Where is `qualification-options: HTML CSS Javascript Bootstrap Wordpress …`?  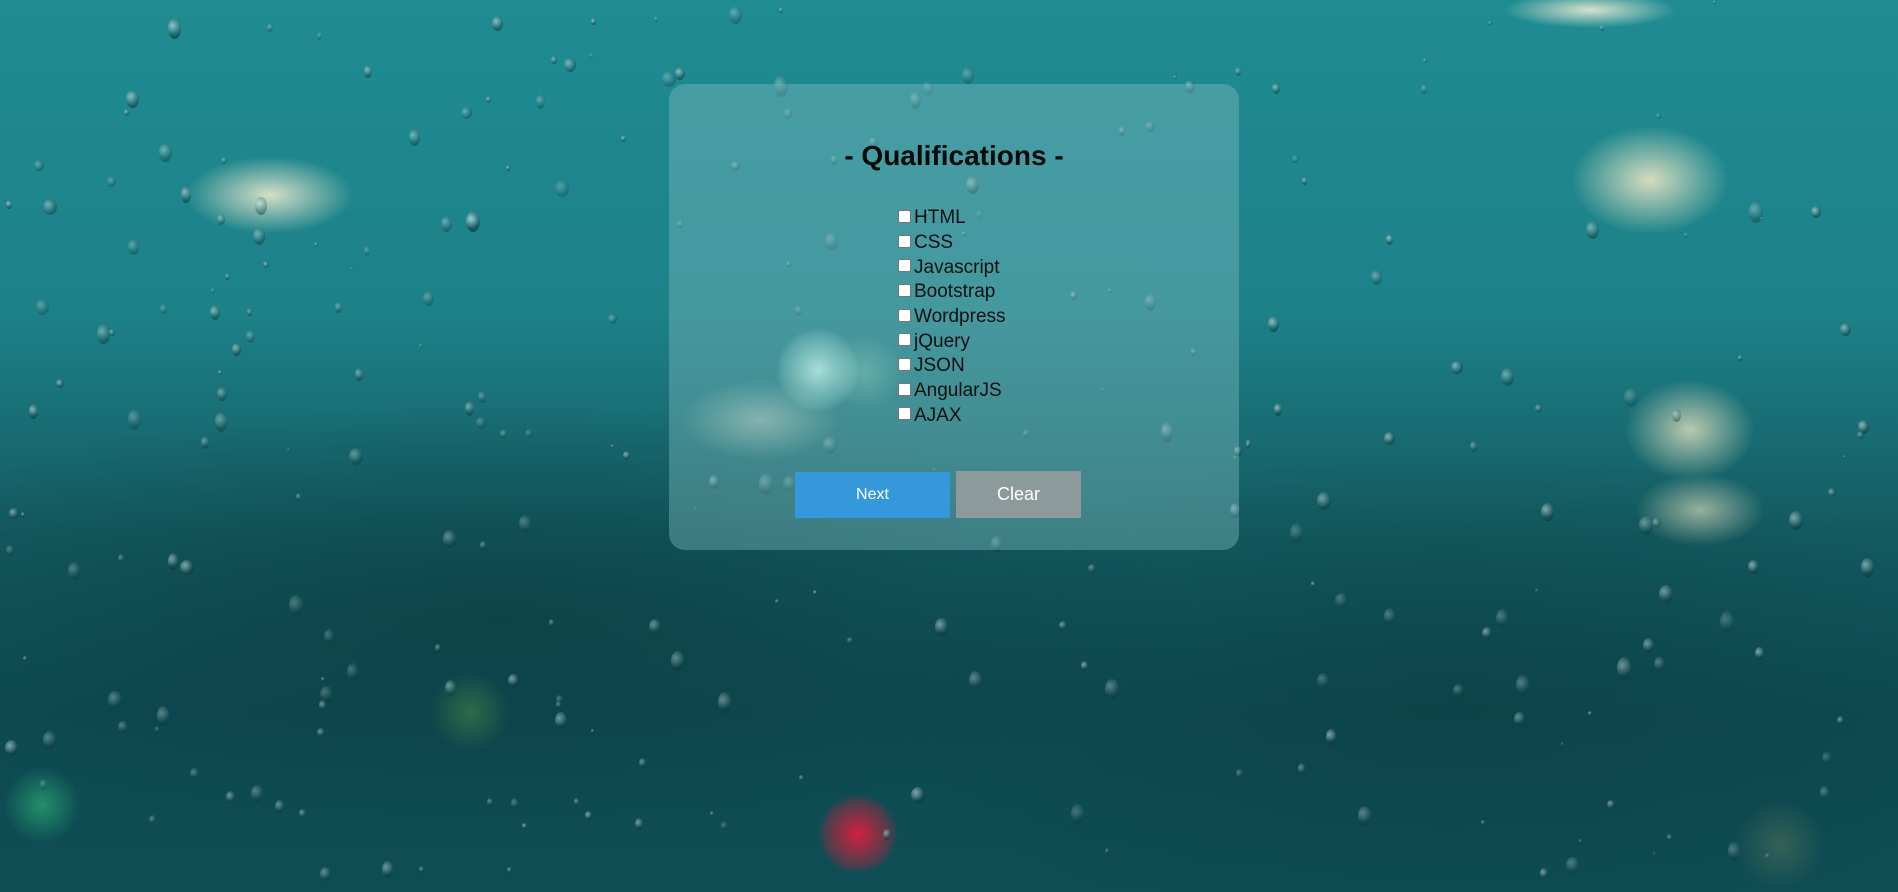
qualification-options: HTML CSS Javascript Bootstrap Wordpress … is located at coordinates (952, 317).